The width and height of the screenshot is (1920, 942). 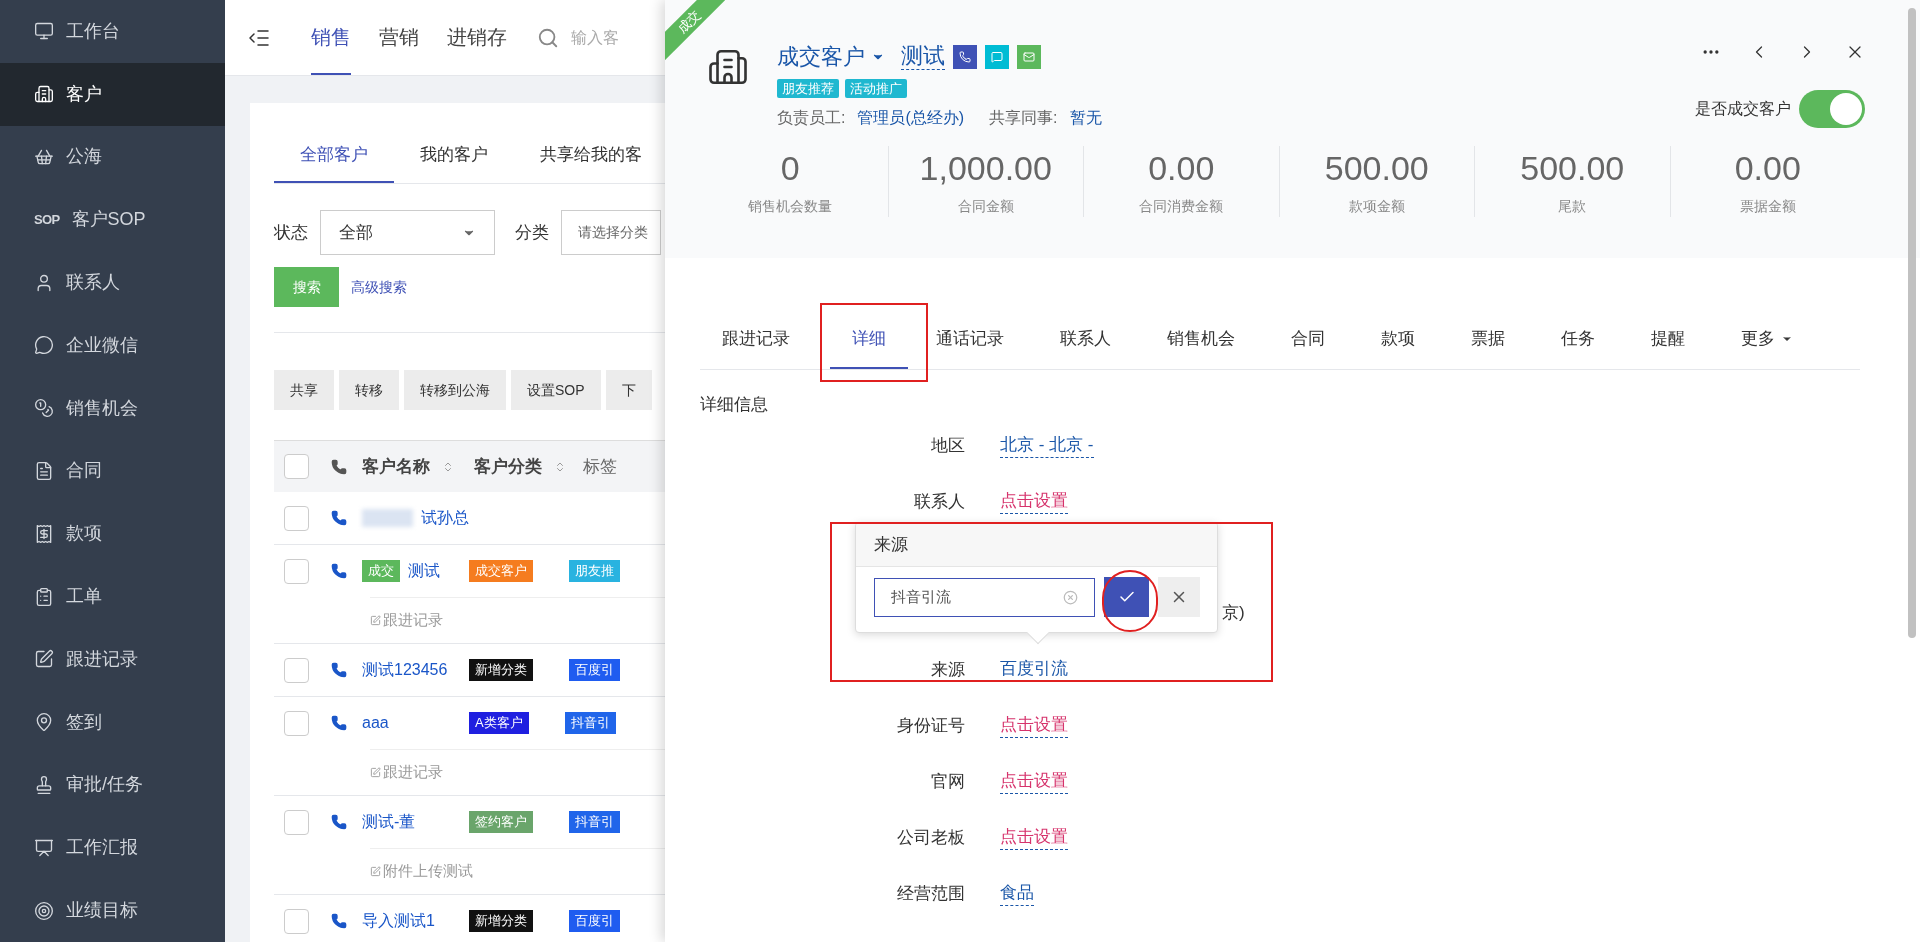 I want to click on clear-icon, so click(x=1070, y=597).